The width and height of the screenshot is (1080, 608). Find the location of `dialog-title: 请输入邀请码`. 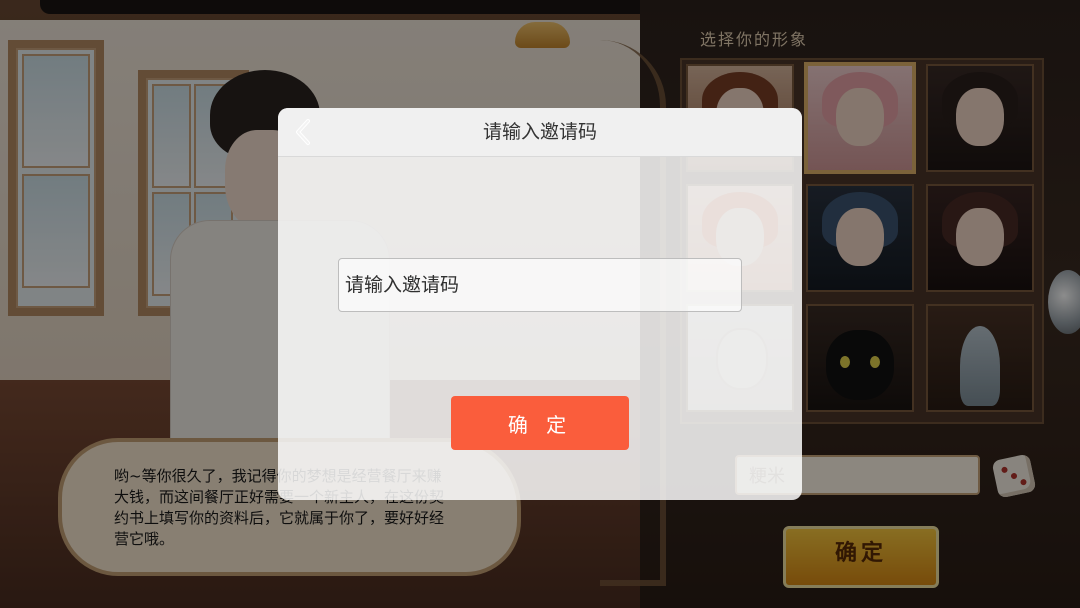

dialog-title: 请输入邀请码 is located at coordinates (539, 132).